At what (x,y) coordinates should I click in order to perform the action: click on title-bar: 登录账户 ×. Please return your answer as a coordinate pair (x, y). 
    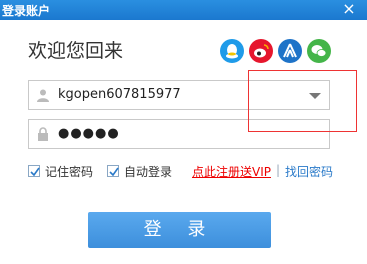
    Looking at the image, I should click on (183, 10).